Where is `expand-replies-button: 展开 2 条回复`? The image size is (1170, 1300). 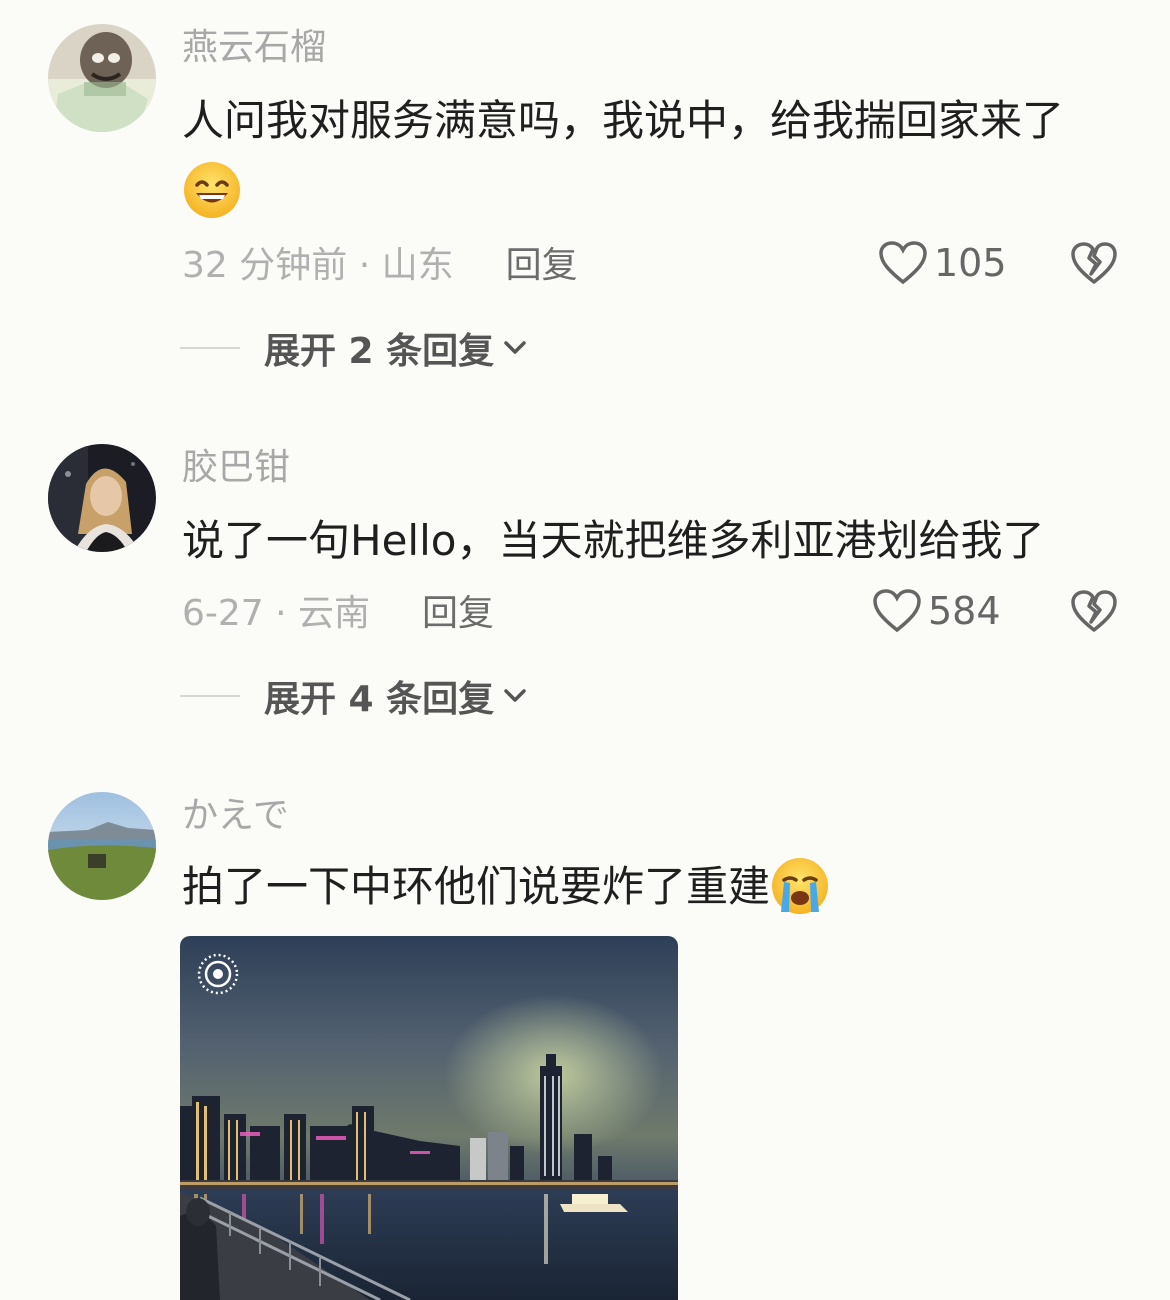
expand-replies-button: 展开 2 条回复 is located at coordinates (354, 348).